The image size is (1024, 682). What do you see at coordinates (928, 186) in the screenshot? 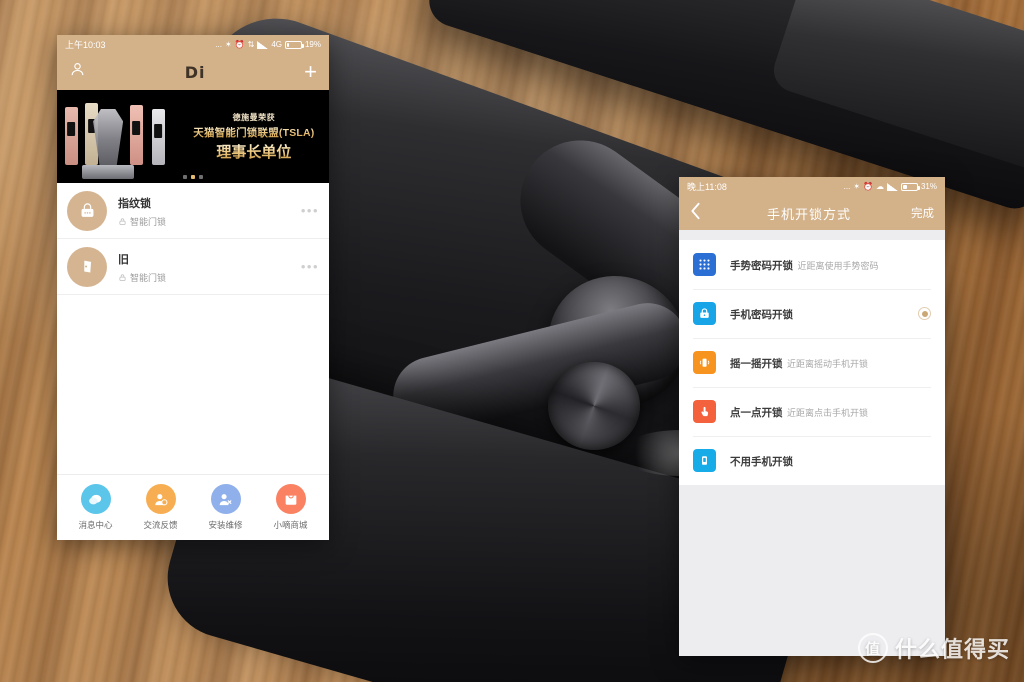
I see `battery-percent-label: 31%` at bounding box center [928, 186].